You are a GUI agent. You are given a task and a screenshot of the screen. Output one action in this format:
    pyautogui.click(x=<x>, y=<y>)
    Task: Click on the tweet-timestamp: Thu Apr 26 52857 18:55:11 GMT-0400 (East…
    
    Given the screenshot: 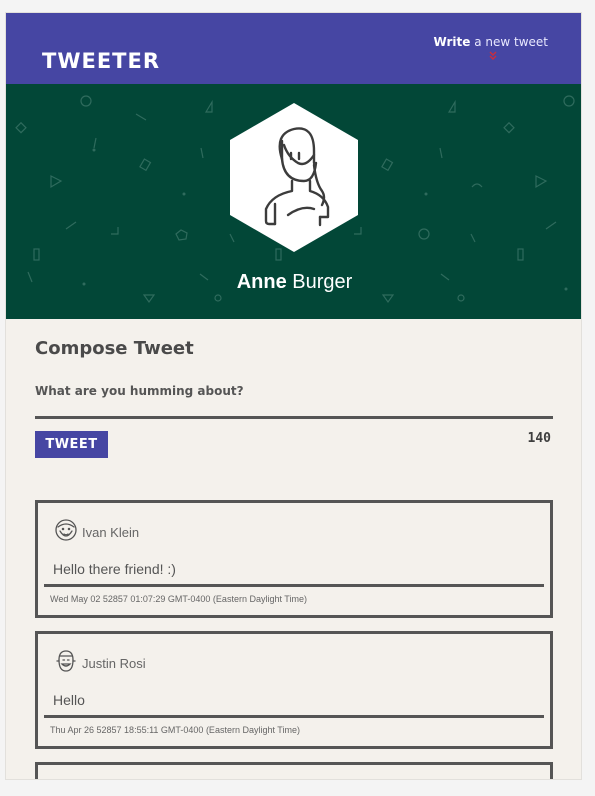 What is the action you would take?
    pyautogui.click(x=175, y=730)
    